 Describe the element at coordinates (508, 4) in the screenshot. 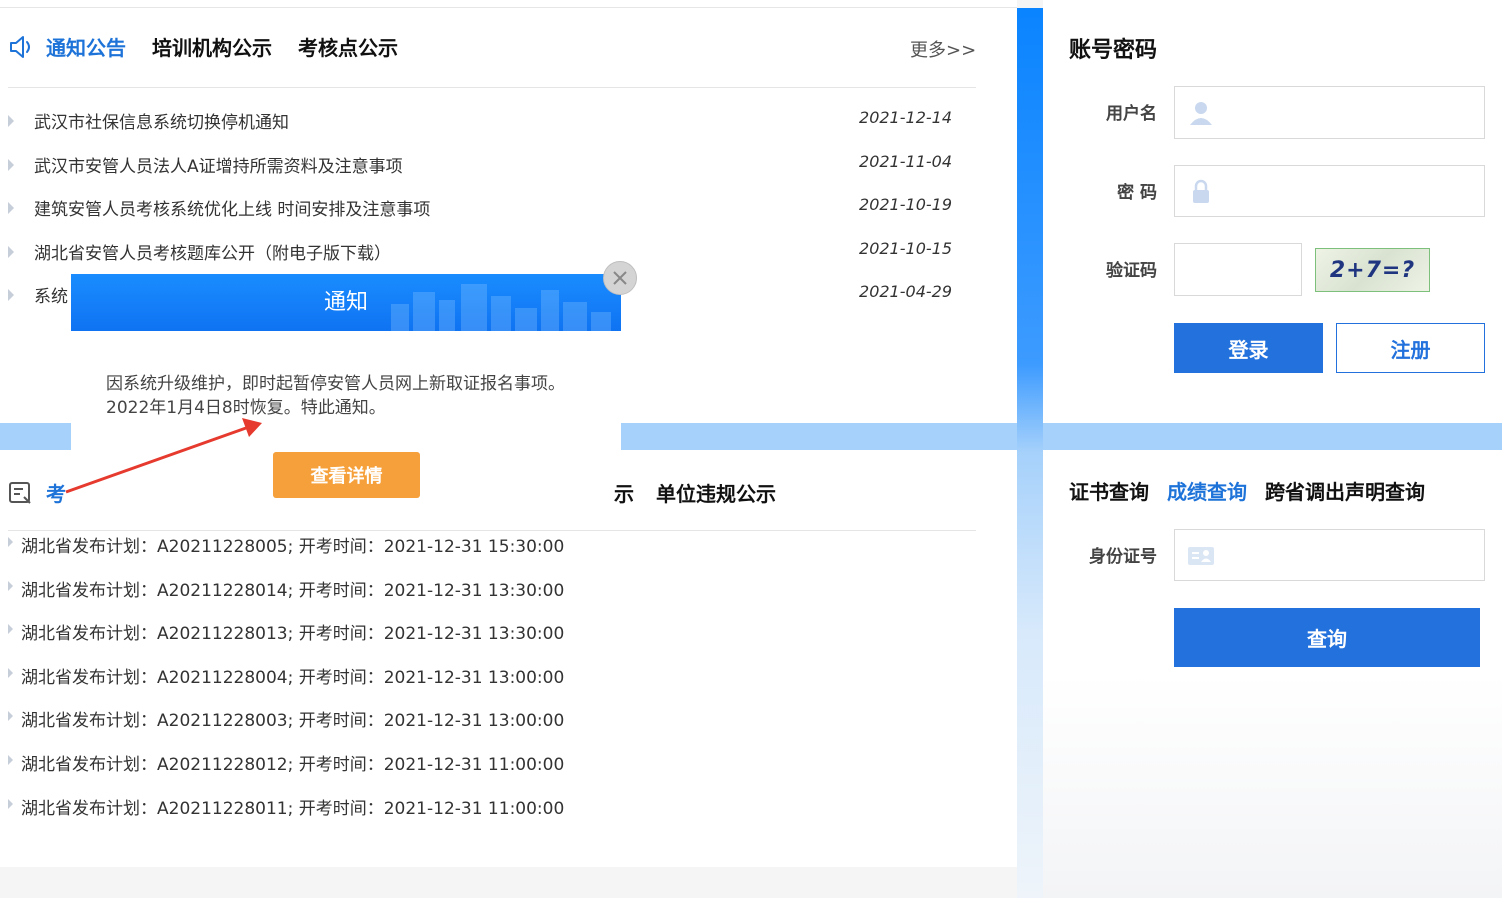

I see `top-divider` at that location.